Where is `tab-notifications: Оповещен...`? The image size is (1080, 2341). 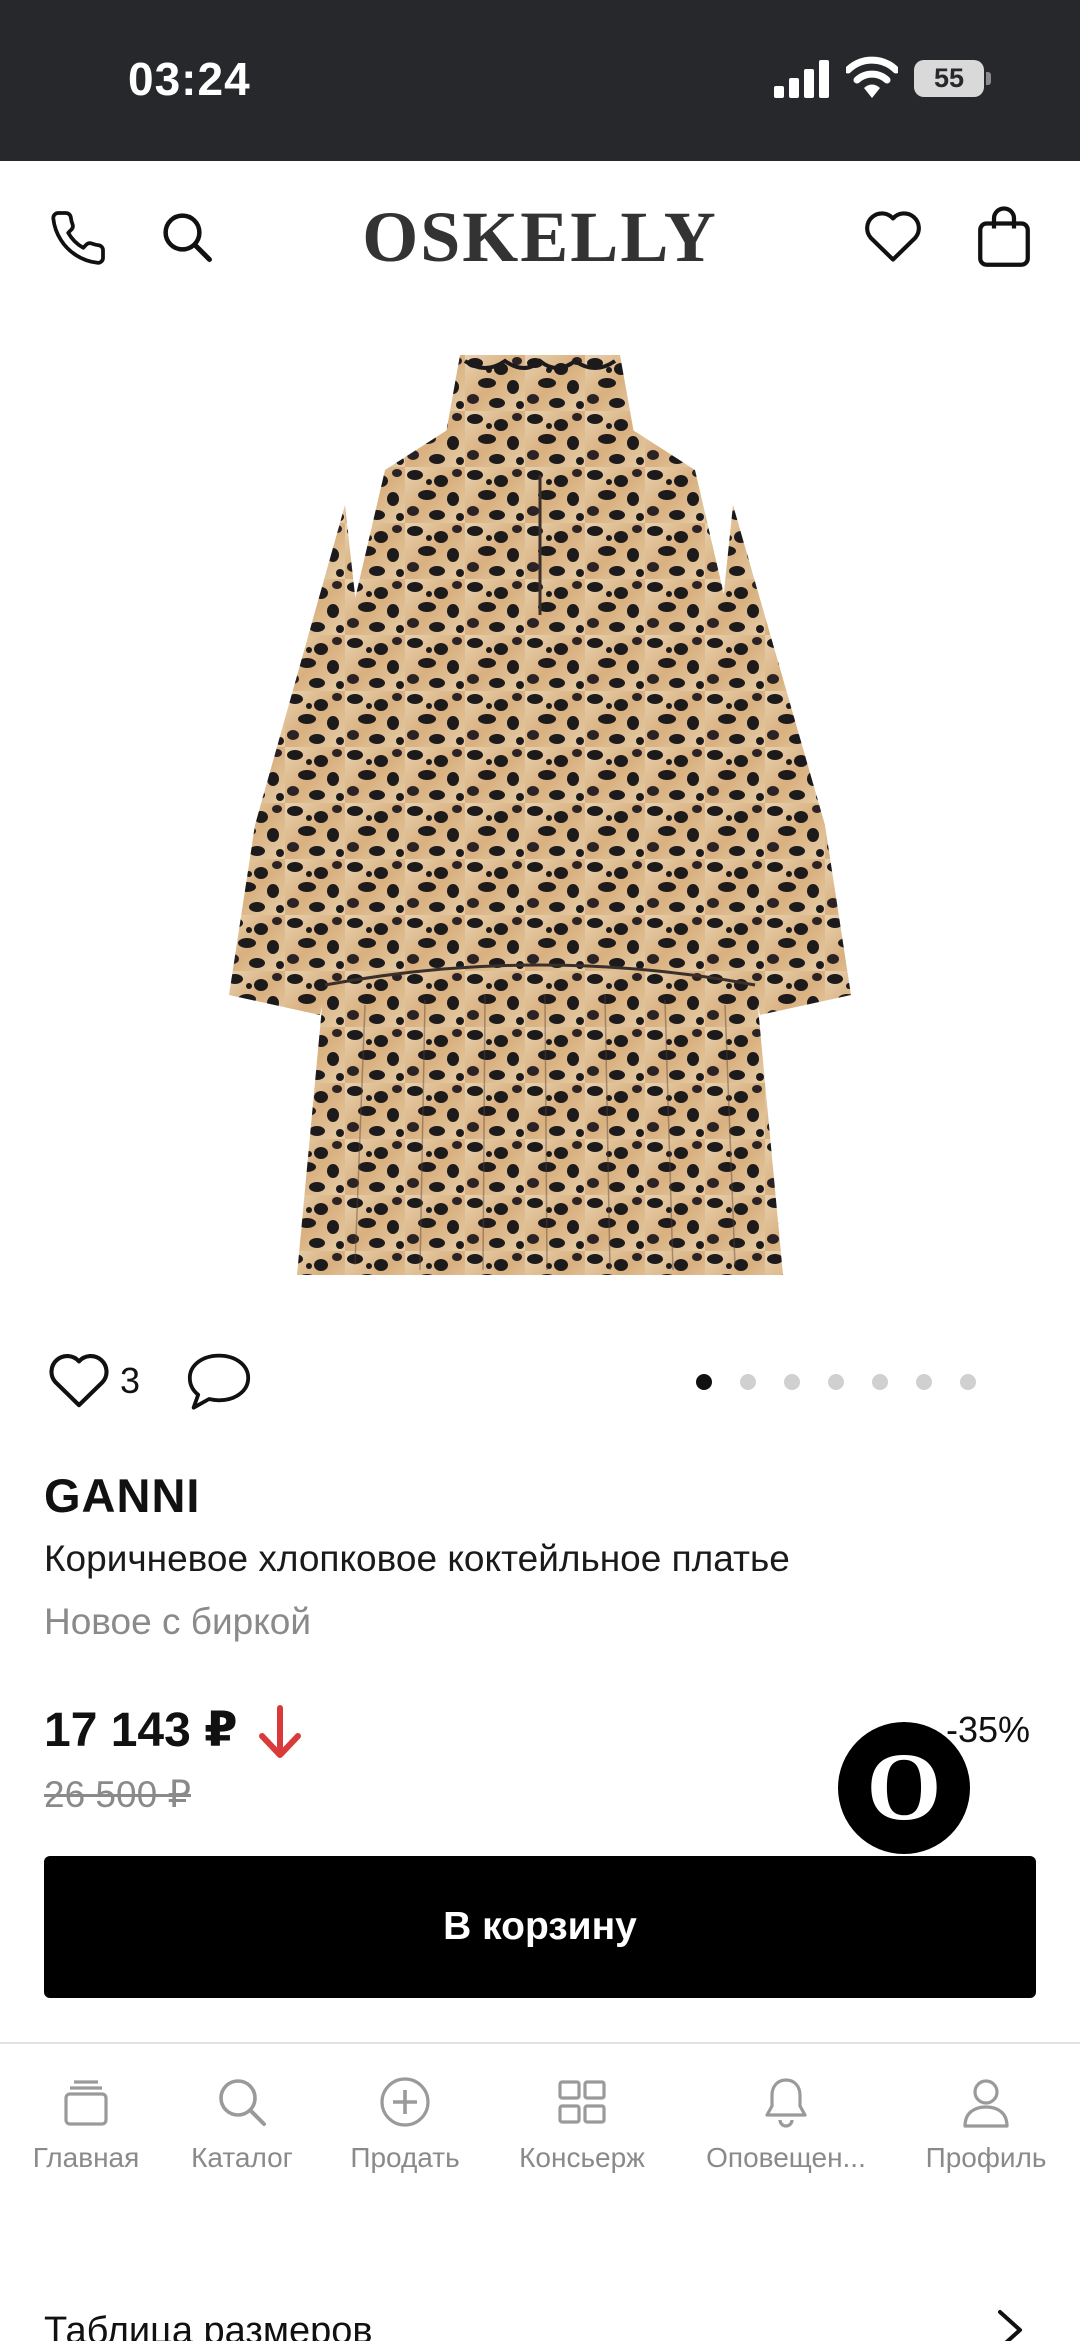
tab-notifications: Оповещен... is located at coordinates (786, 2124).